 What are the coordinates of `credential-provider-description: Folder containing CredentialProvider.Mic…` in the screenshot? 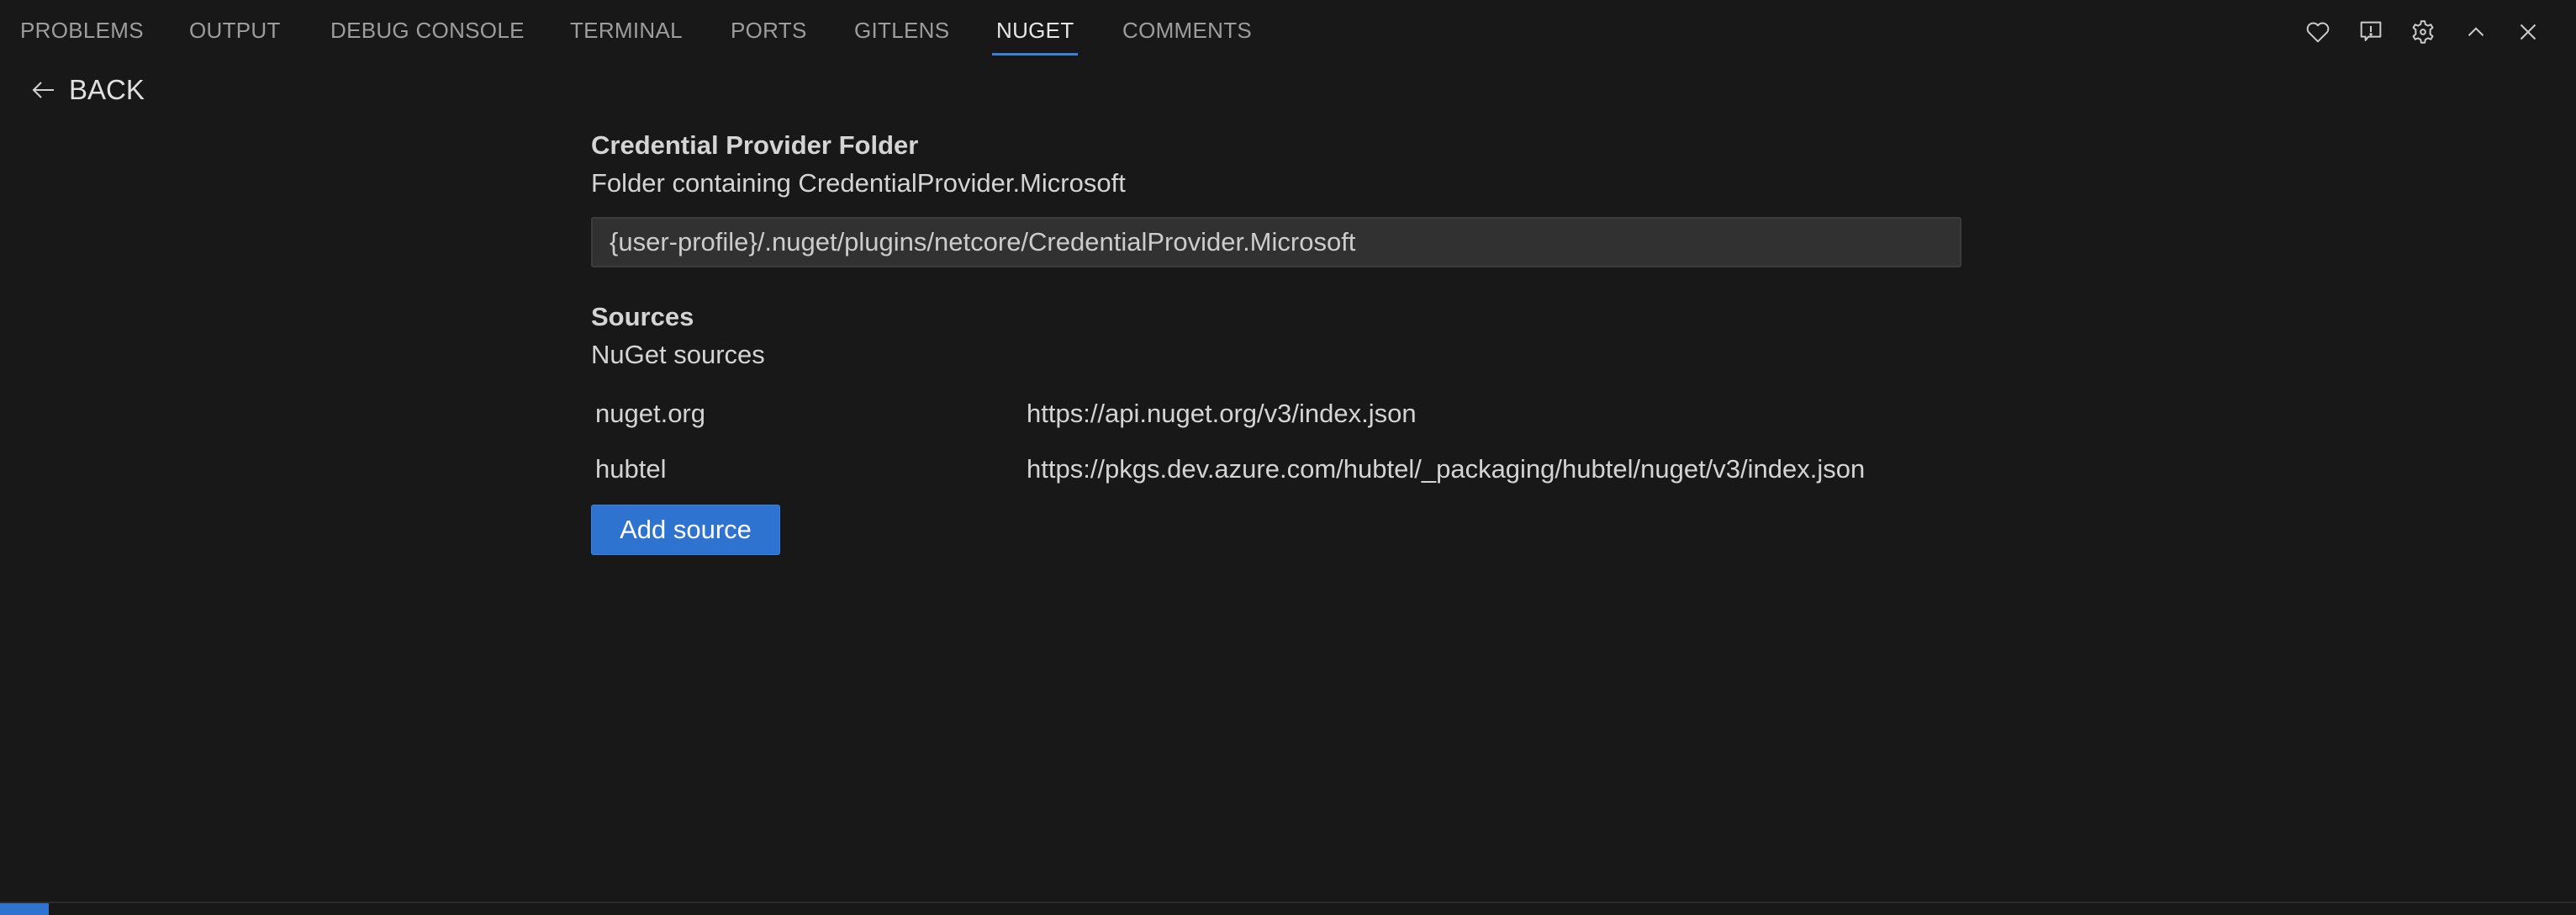 It's located at (858, 183).